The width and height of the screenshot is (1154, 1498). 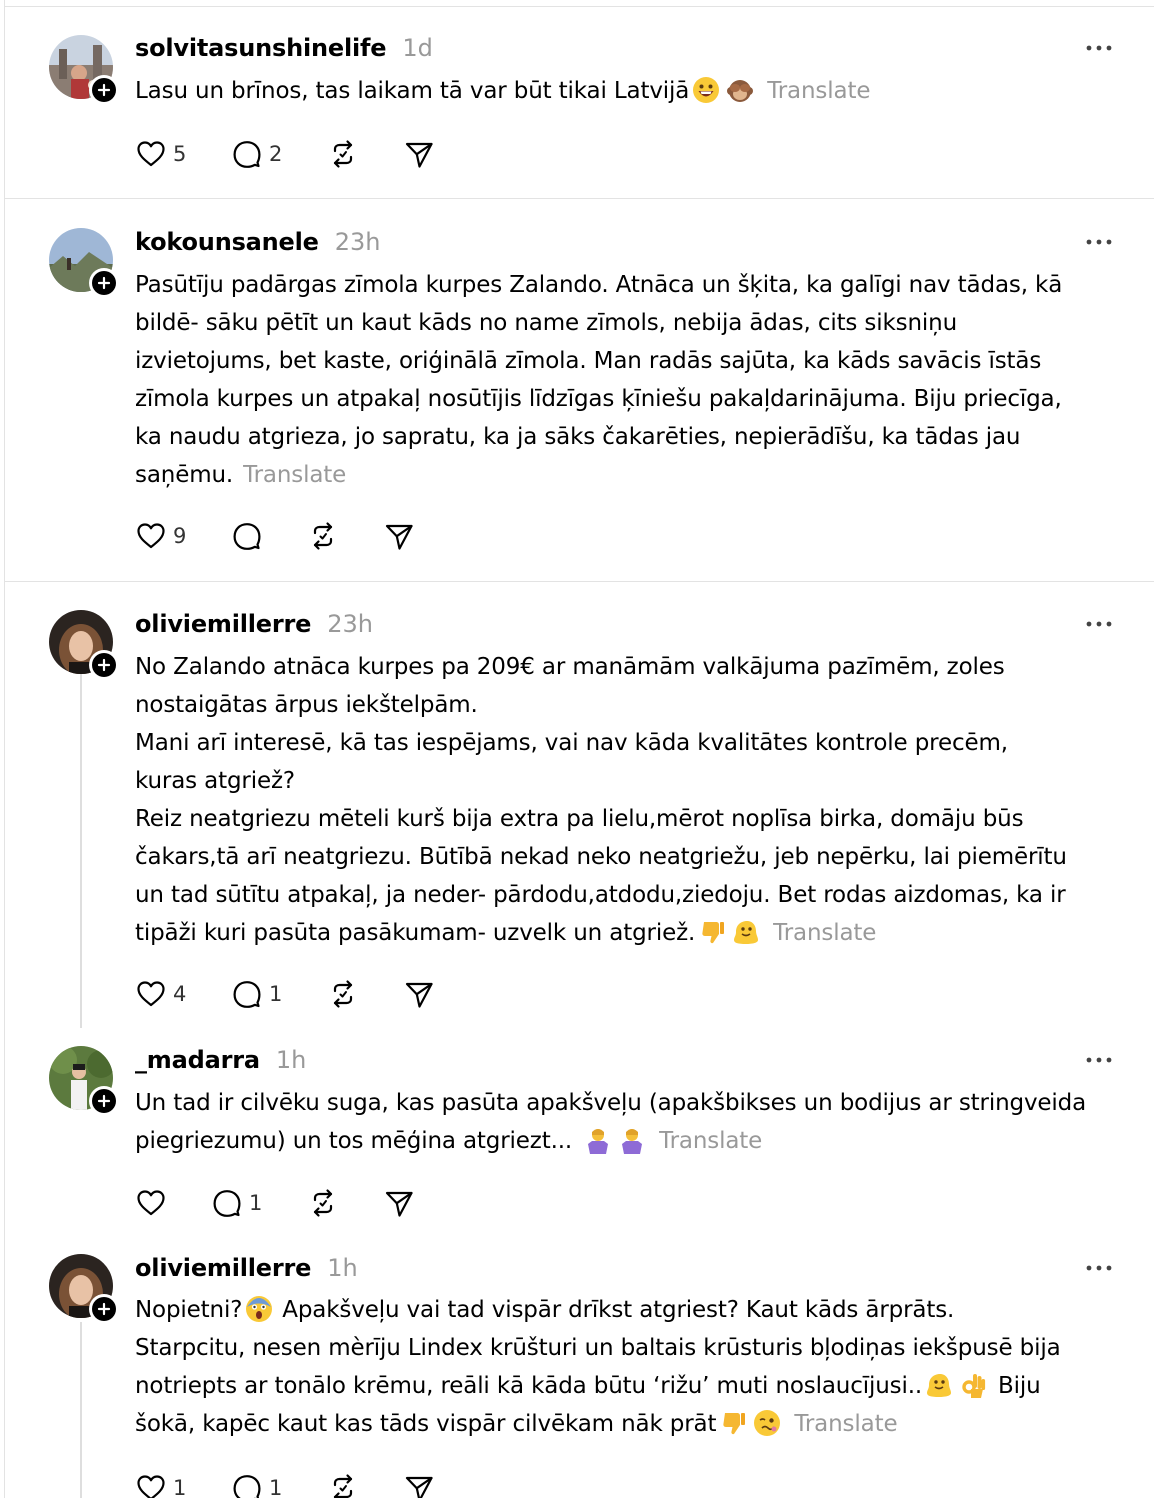 What do you see at coordinates (306, 705) in the screenshot?
I see `post-text-line: nostaigātas ārpus iekštelpām.` at bounding box center [306, 705].